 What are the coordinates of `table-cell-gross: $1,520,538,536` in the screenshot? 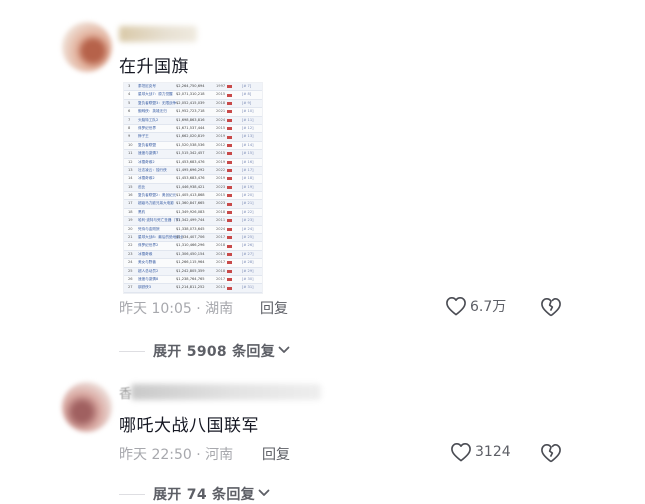 It's located at (190, 144).